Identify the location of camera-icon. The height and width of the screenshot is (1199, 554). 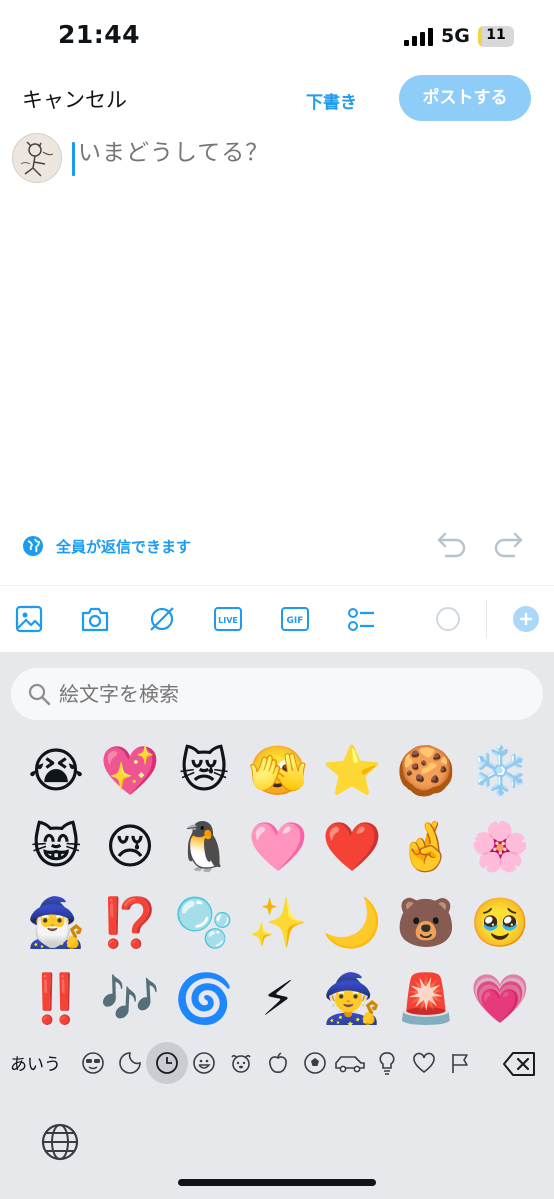
(95, 619).